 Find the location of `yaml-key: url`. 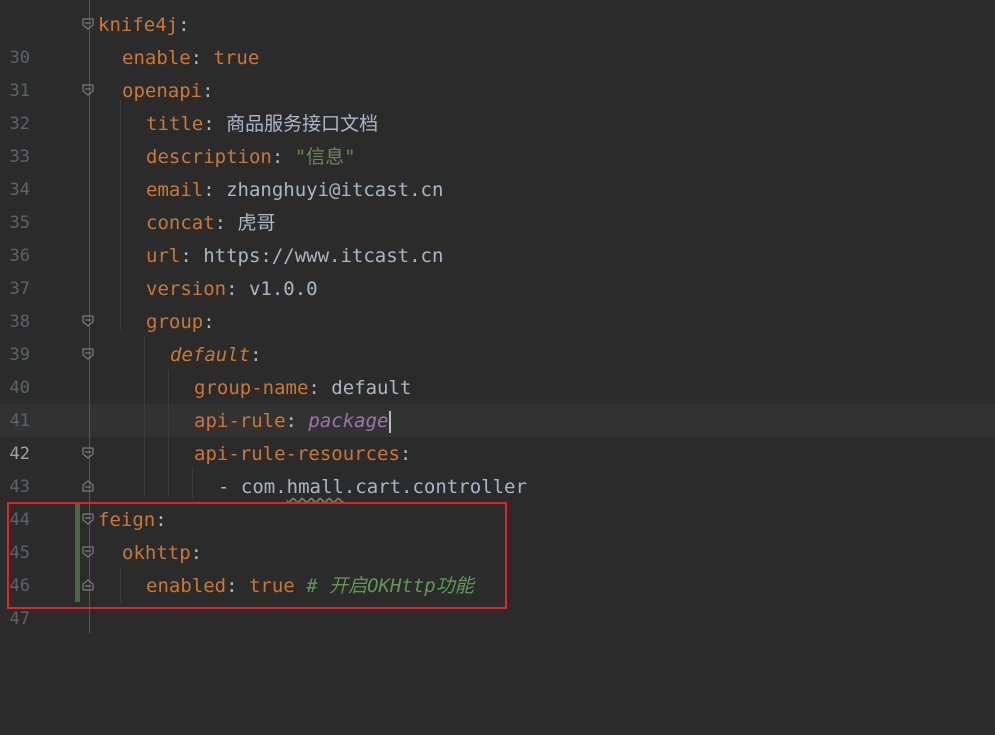

yaml-key: url is located at coordinates (163, 256).